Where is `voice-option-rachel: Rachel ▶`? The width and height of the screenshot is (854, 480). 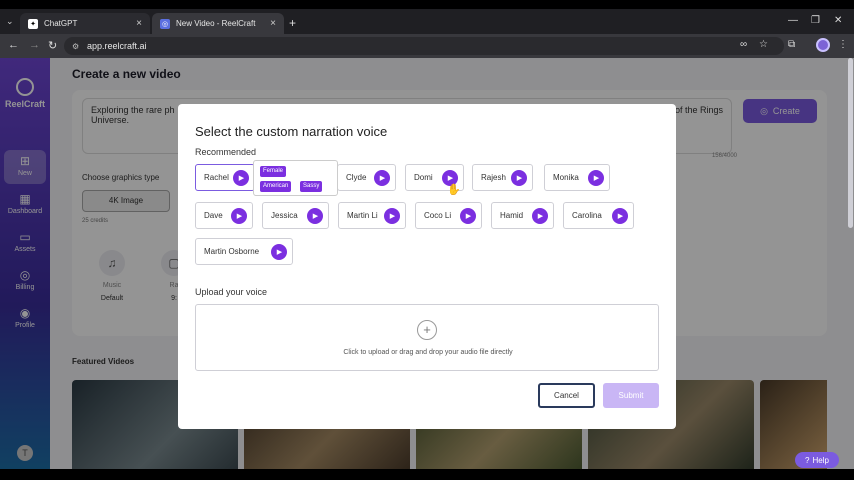
voice-option-rachel: Rachel ▶ is located at coordinates (225, 177).